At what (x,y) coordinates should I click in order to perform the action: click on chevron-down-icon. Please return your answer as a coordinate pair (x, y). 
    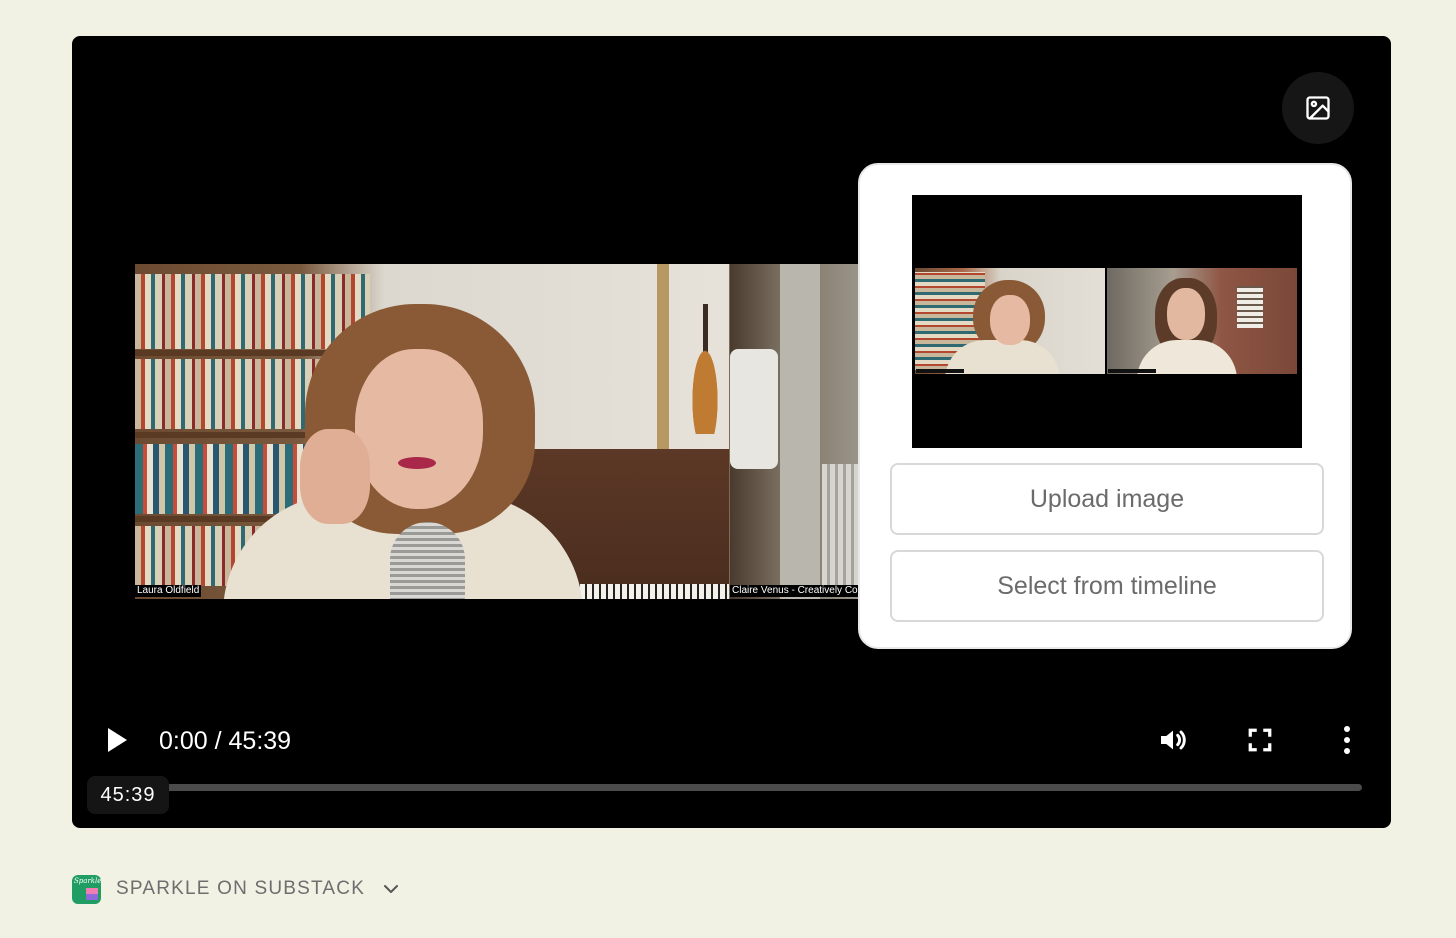
    Looking at the image, I should click on (391, 889).